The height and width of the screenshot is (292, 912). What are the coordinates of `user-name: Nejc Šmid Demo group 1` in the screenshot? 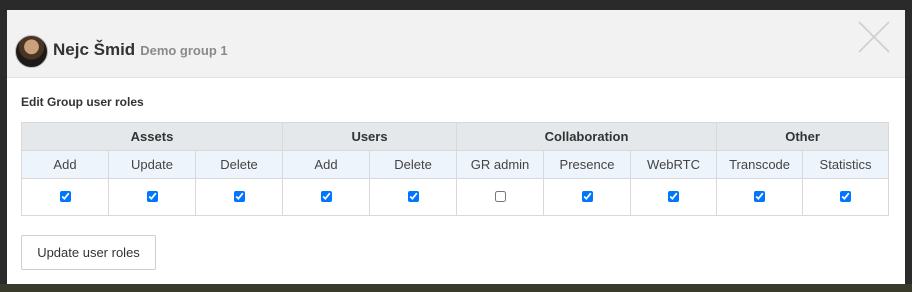 It's located at (140, 50).